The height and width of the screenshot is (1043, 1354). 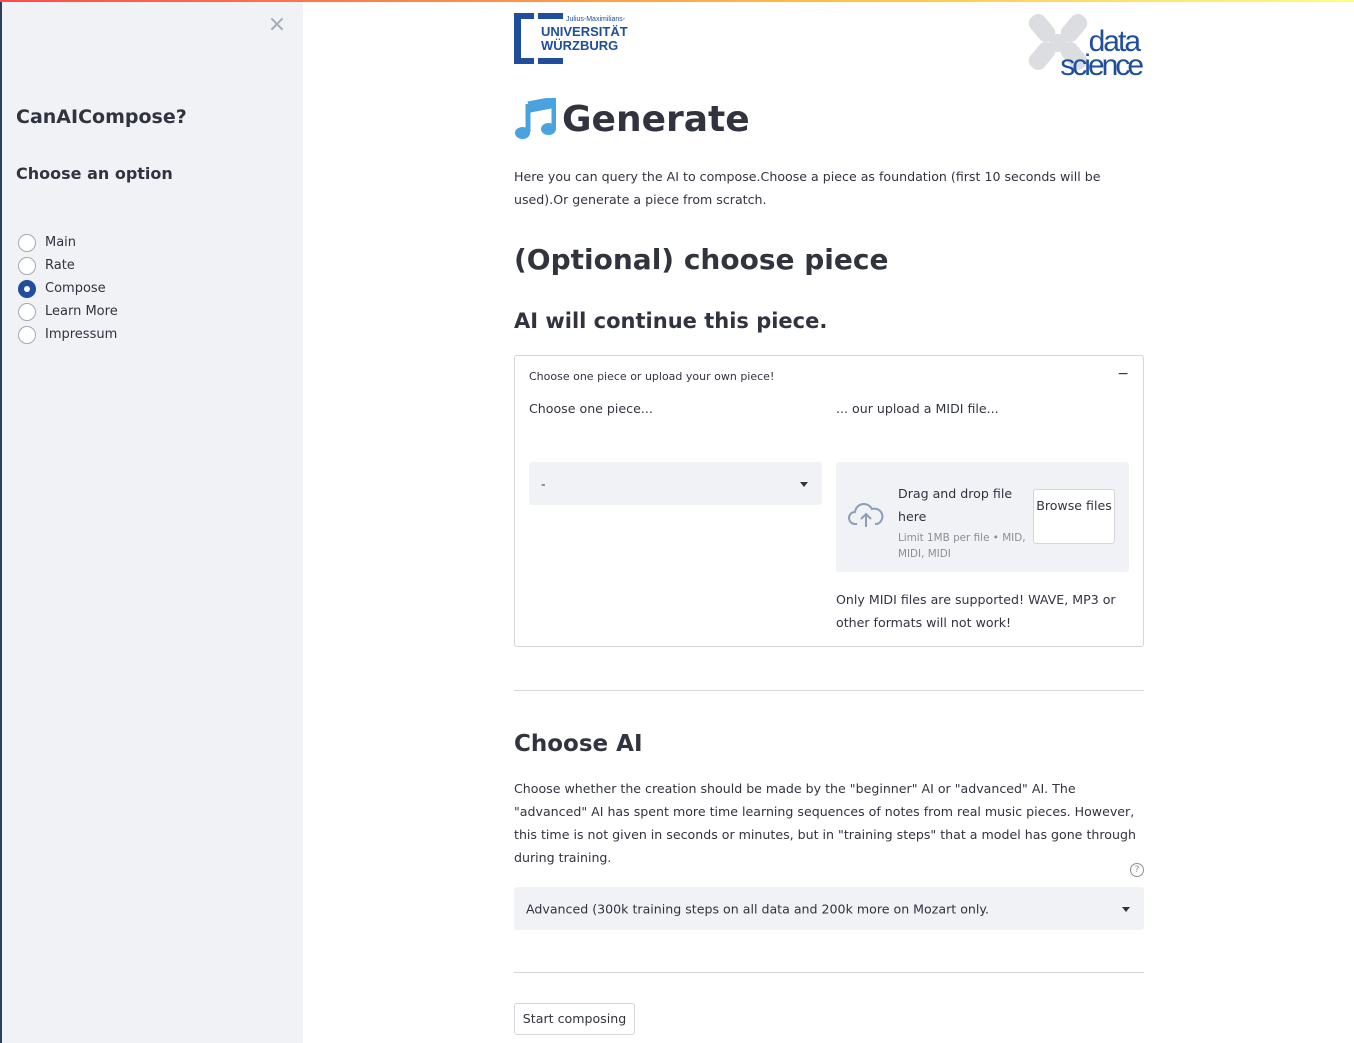 What do you see at coordinates (75, 288) in the screenshot?
I see `radio-label: Compose` at bounding box center [75, 288].